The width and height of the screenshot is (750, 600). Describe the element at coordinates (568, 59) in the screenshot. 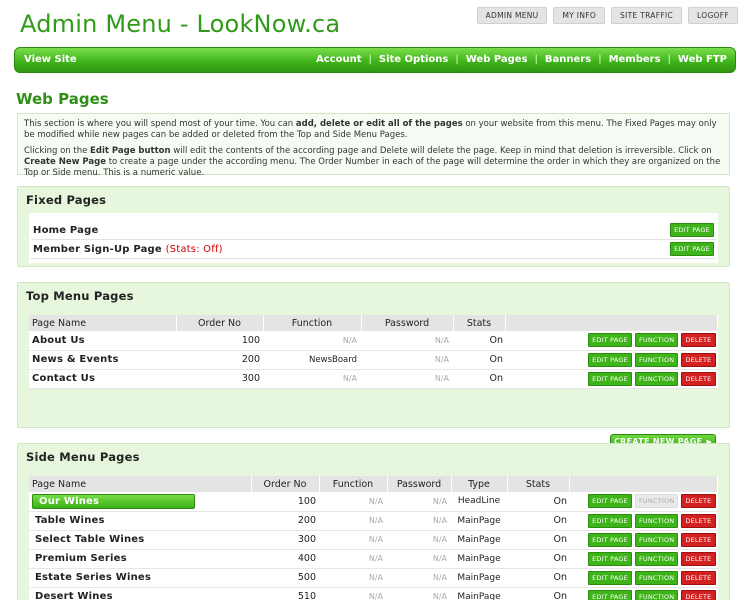

I see `nav-banners: Banners` at that location.